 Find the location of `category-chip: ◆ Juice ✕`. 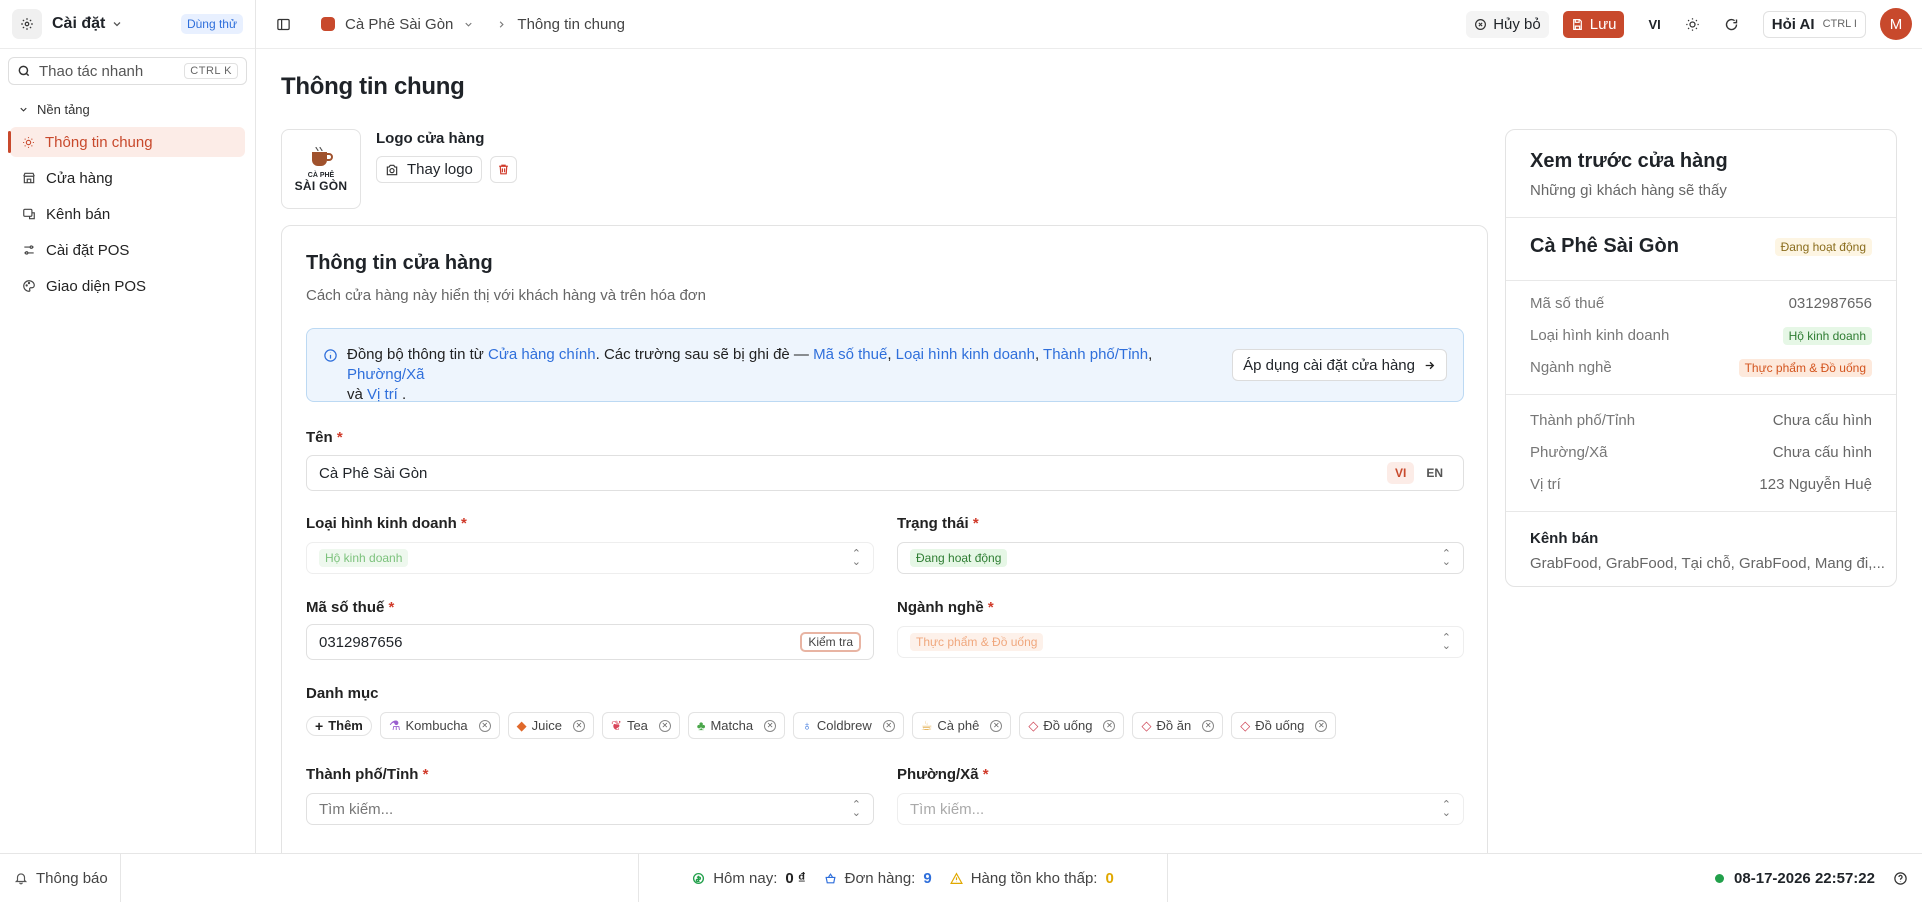

category-chip: ◆ Juice ✕ is located at coordinates (551, 725).